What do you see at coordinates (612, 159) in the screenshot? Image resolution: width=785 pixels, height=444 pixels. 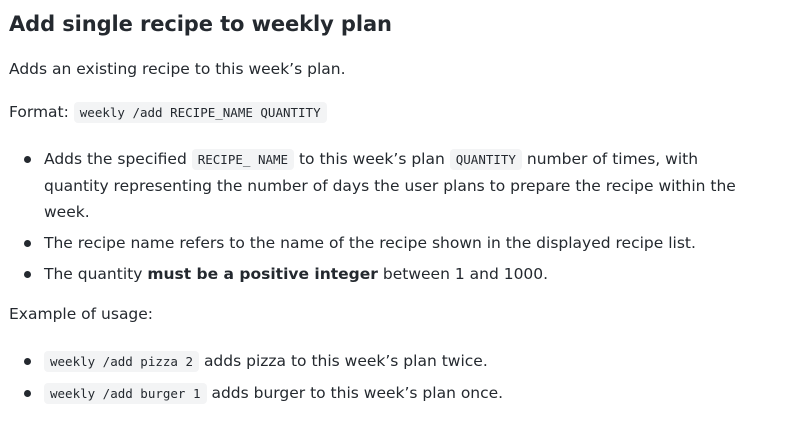 I see `bullet1-text-c: number of times, with` at bounding box center [612, 159].